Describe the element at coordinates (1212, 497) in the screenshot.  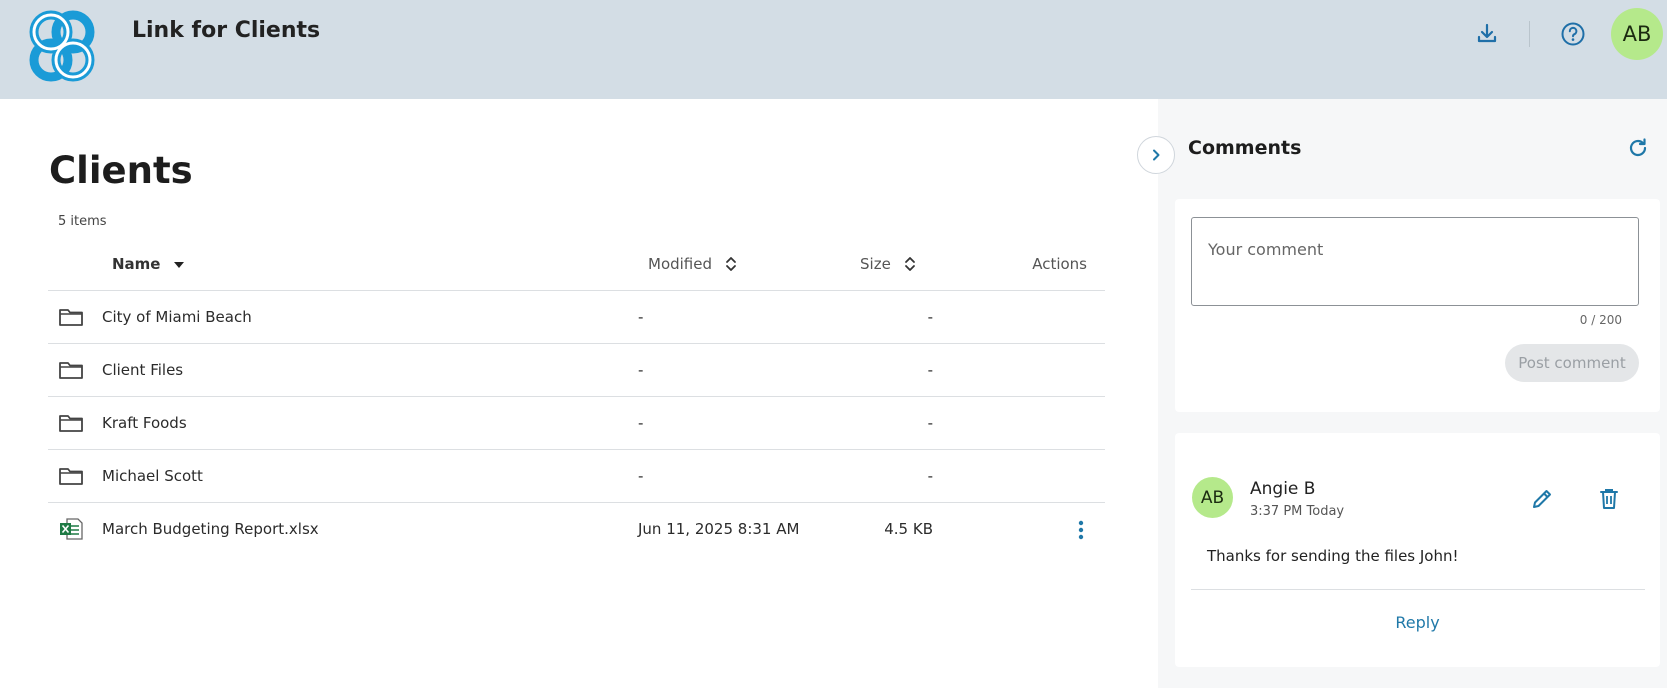
I see `avatar: AB` at that location.